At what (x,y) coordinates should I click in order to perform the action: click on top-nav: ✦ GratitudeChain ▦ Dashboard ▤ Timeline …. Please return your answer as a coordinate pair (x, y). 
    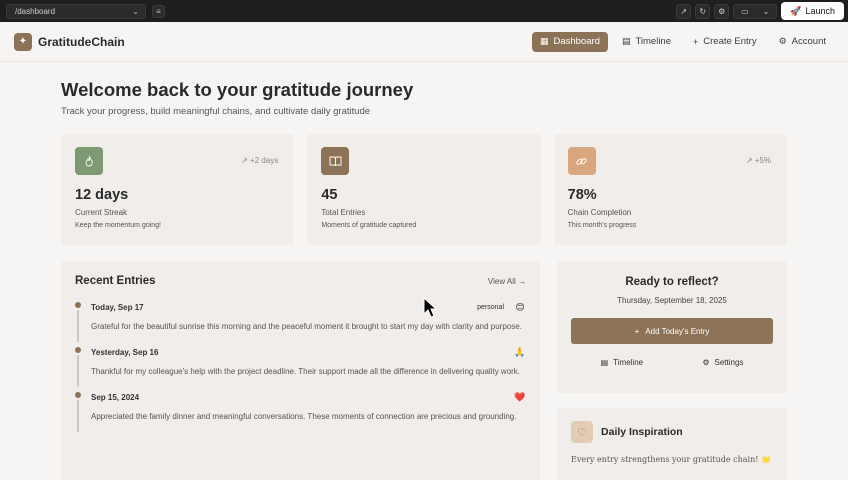
    Looking at the image, I should click on (424, 42).